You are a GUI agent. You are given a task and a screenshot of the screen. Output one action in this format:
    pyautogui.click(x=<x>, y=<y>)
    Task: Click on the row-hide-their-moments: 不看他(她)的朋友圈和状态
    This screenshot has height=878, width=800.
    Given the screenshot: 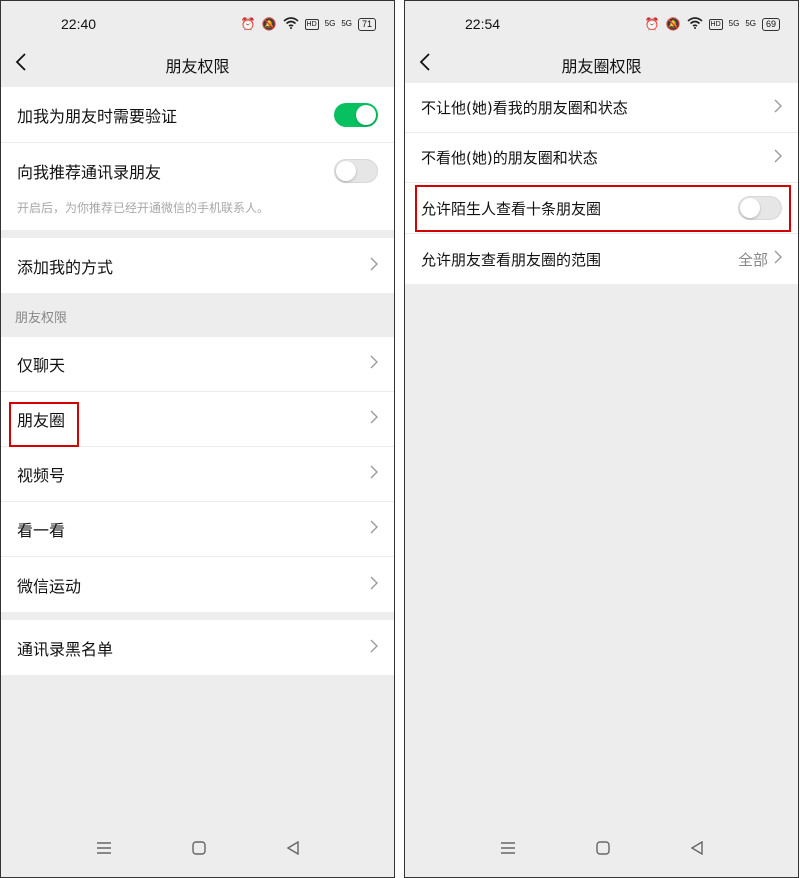 What is the action you would take?
    pyautogui.click(x=601, y=158)
    